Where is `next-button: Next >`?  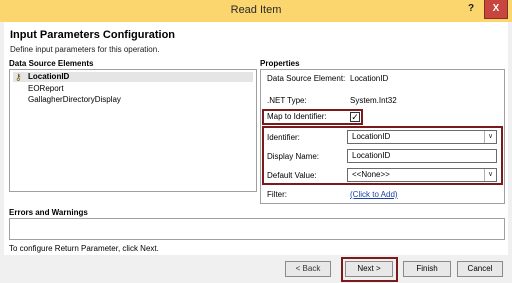
next-button: Next > is located at coordinates (369, 269).